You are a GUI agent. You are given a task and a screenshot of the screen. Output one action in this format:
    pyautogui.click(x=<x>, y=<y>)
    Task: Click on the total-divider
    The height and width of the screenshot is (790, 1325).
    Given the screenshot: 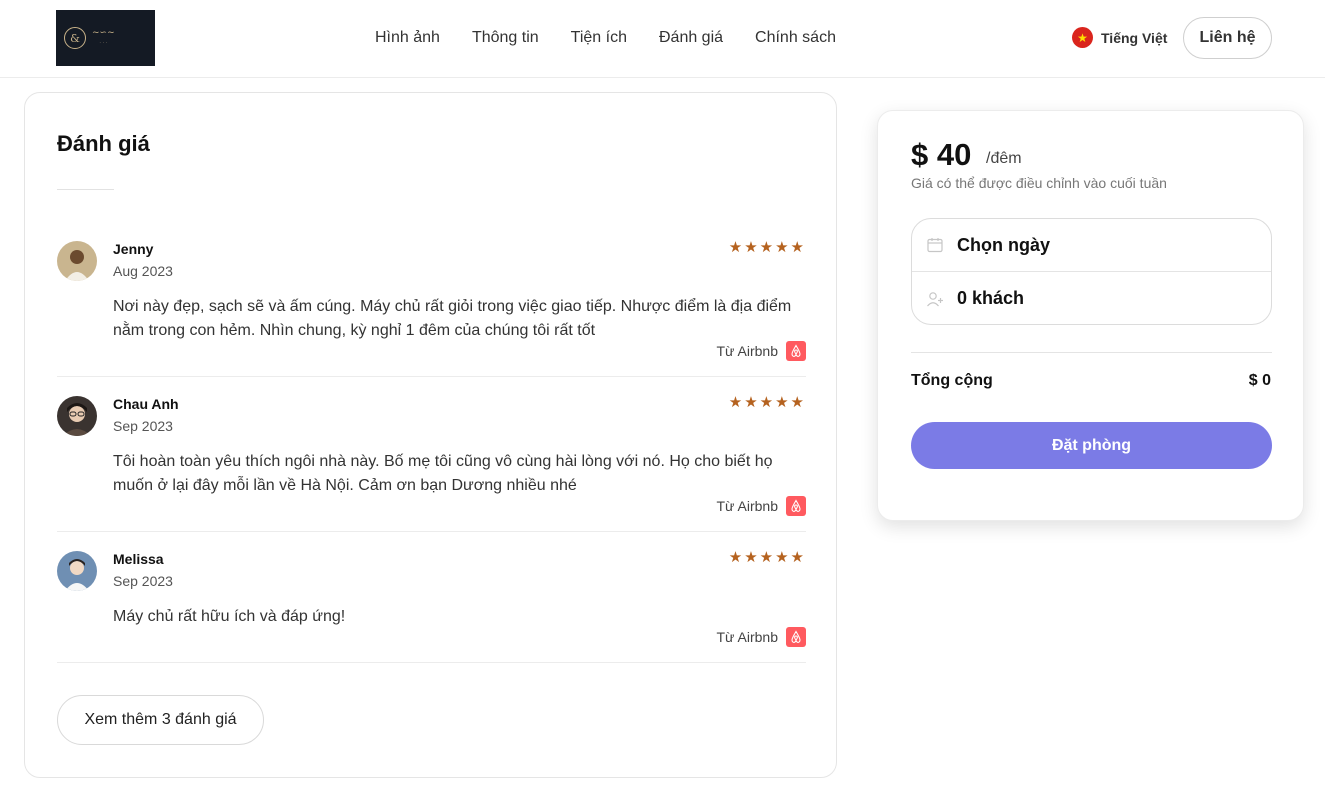 What is the action you would take?
    pyautogui.click(x=1091, y=352)
    